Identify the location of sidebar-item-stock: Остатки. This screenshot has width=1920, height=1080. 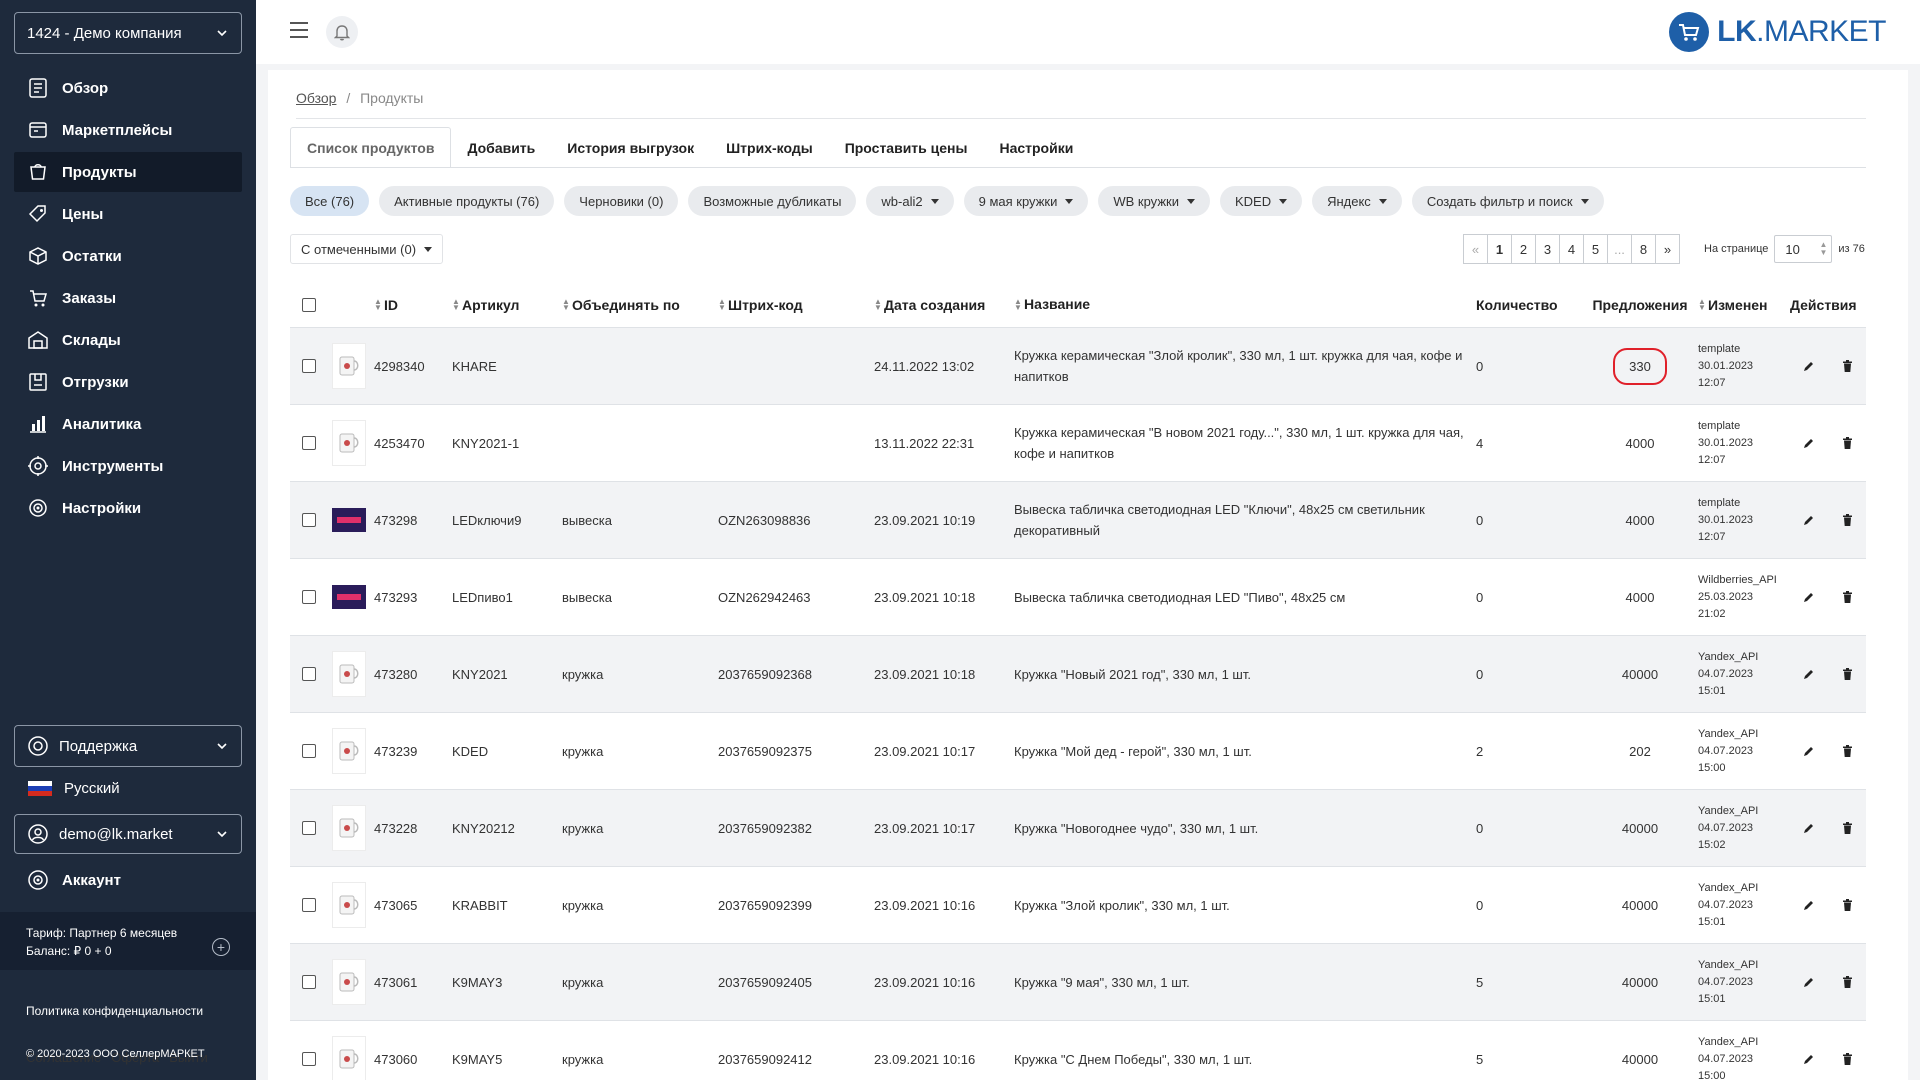
(128, 256).